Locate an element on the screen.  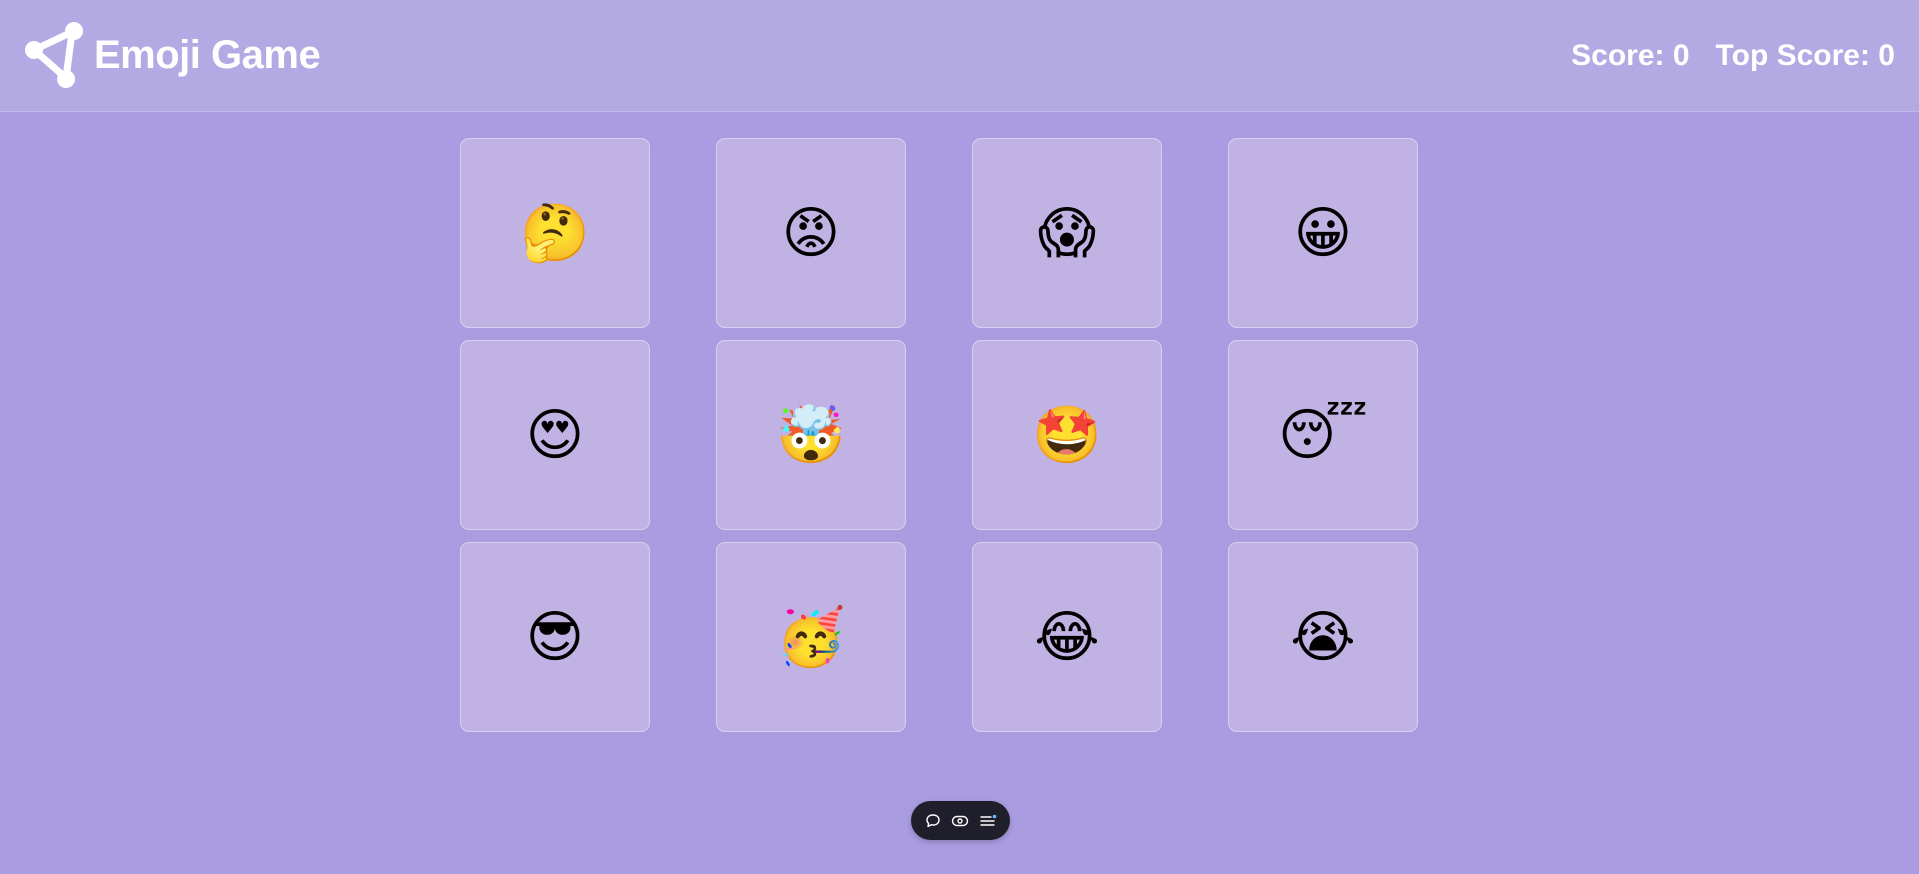
emoji-partying-icon: 🥳 is located at coordinates (811, 636).